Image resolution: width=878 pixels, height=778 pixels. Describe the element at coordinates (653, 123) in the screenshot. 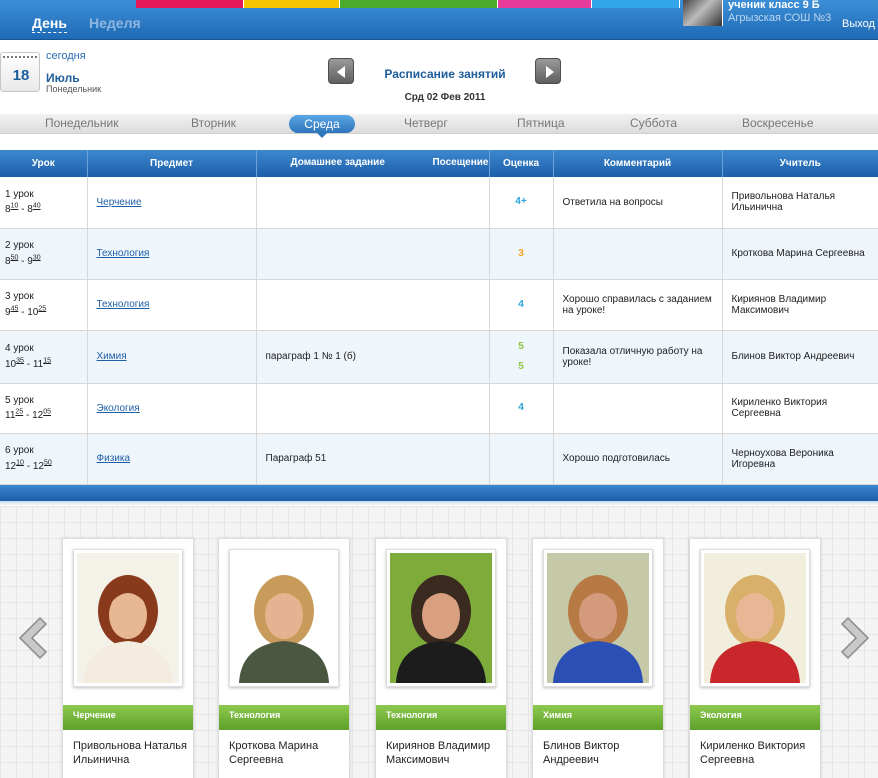

I see `tab-saturday: Суббота` at that location.